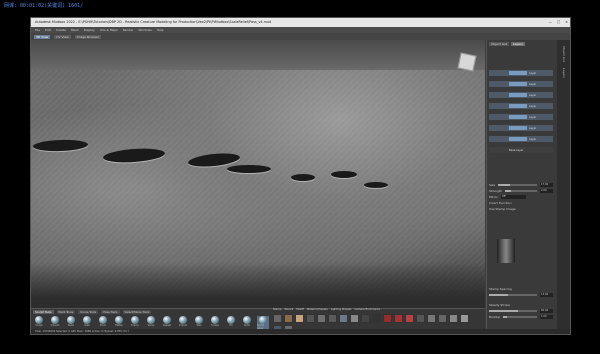  Describe the element at coordinates (546, 311) in the screenshot. I see `steady-stroke-value: 60.00` at that location.